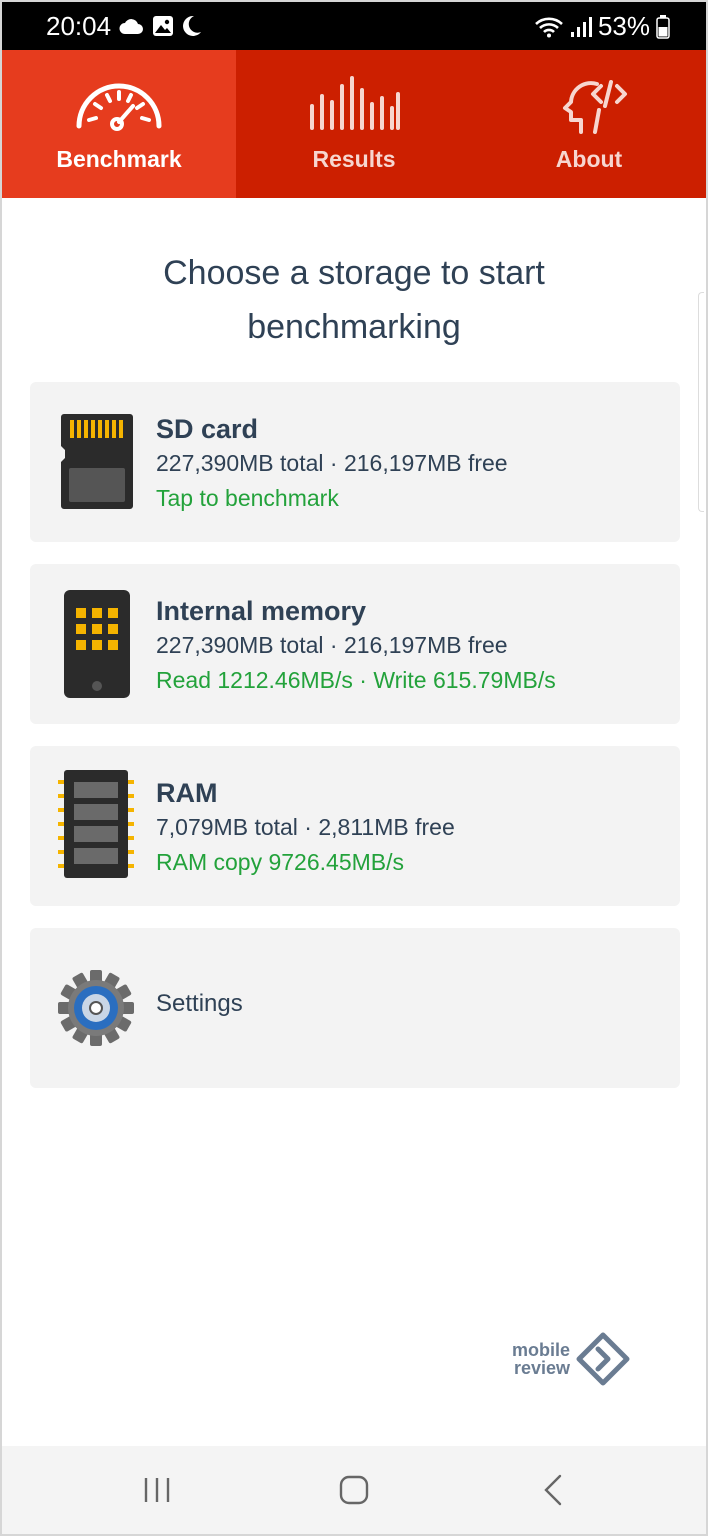  What do you see at coordinates (541, 1350) in the screenshot?
I see `watermark-line1: mobile` at bounding box center [541, 1350].